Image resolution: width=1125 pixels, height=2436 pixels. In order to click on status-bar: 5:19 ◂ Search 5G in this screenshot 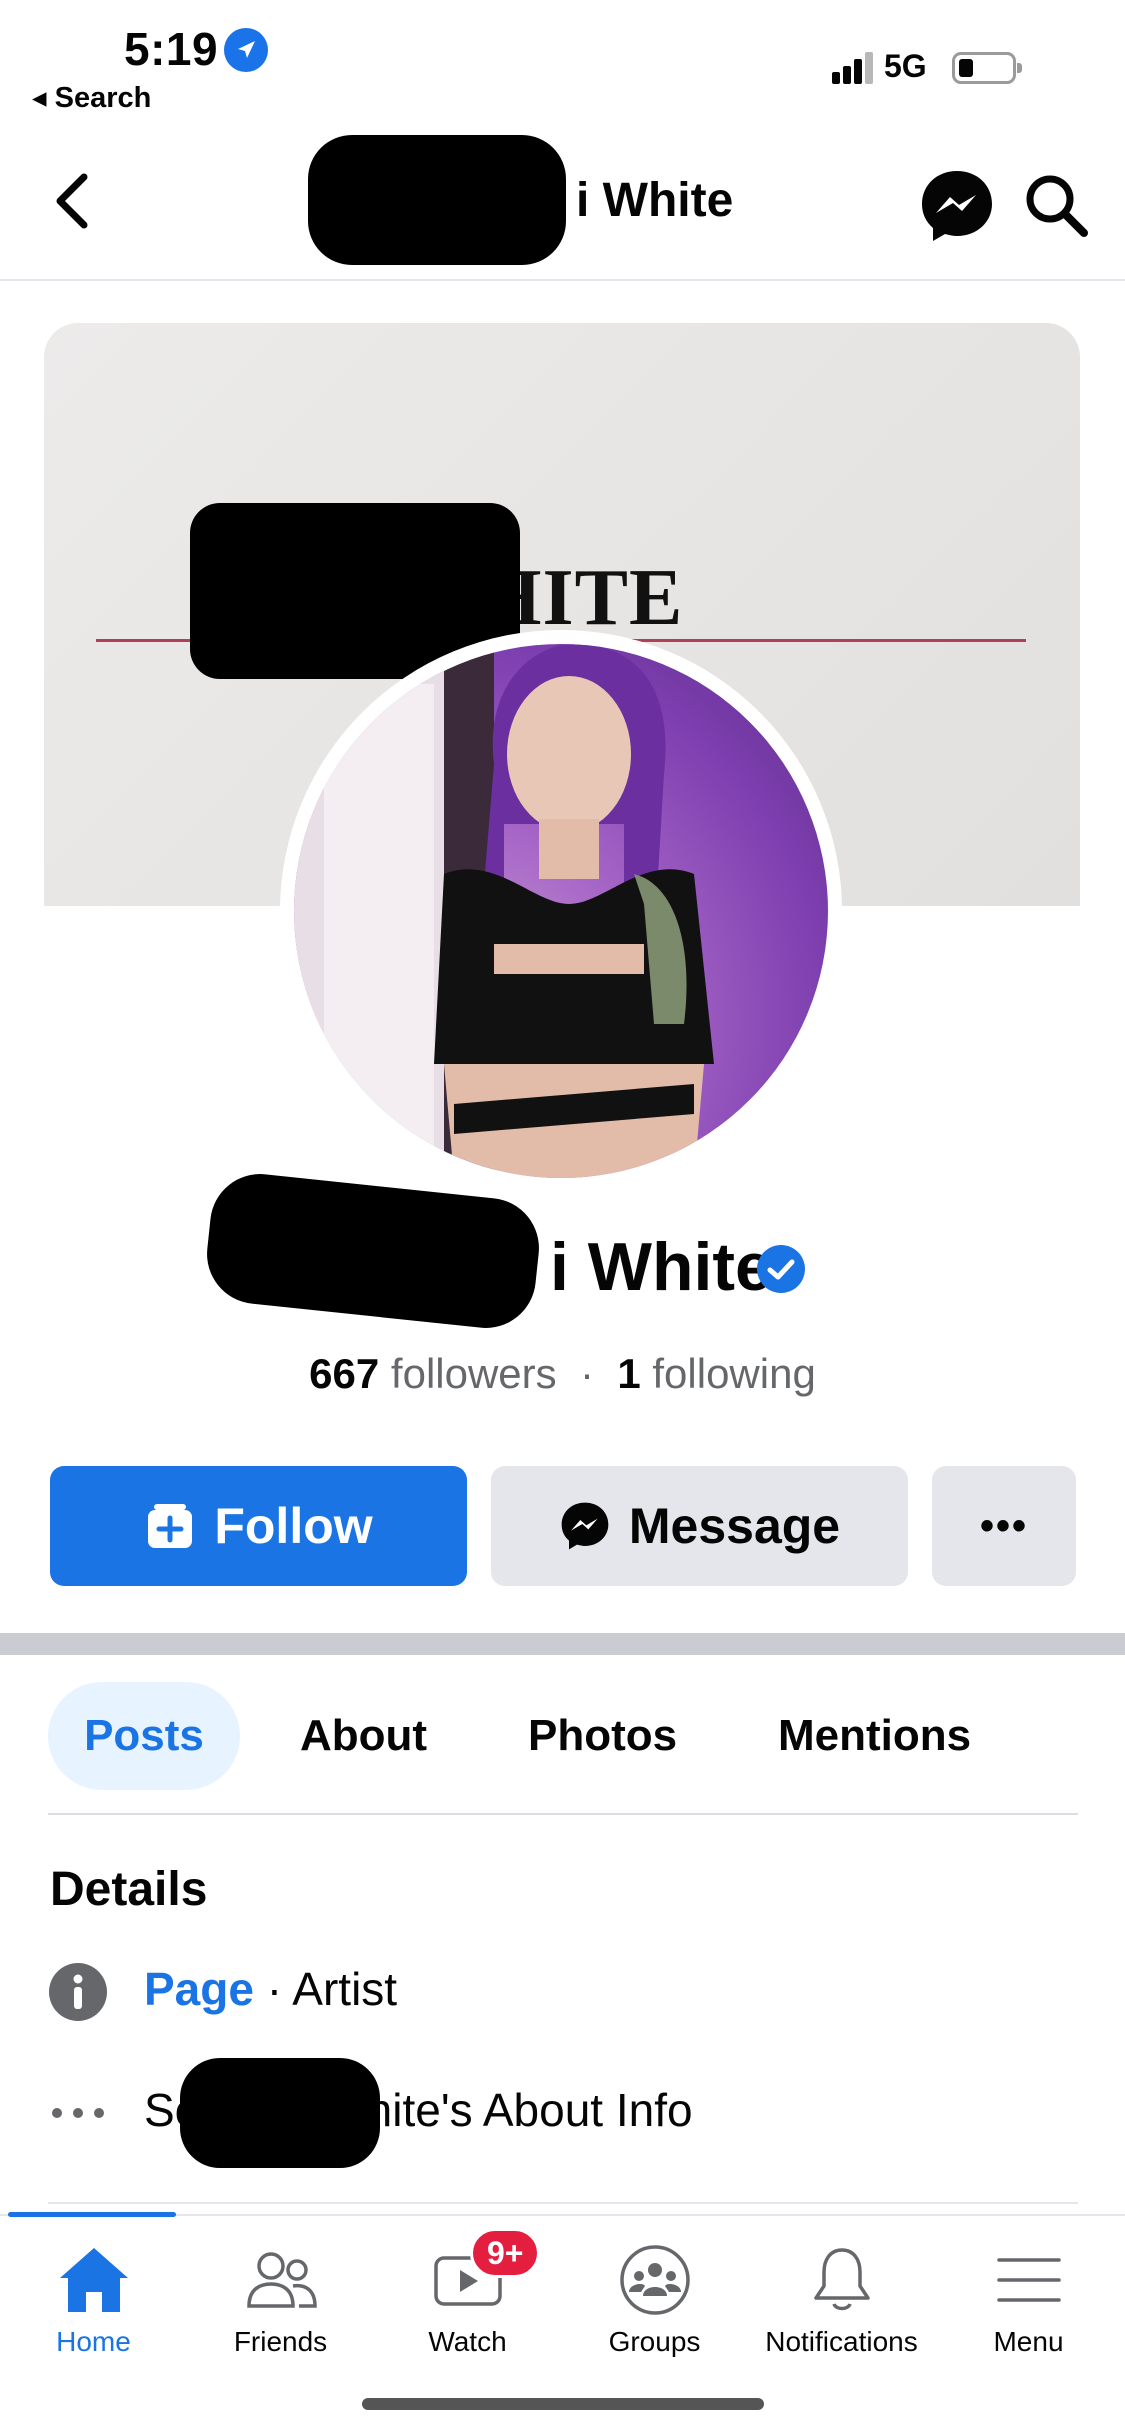, I will do `click(562, 62)`.